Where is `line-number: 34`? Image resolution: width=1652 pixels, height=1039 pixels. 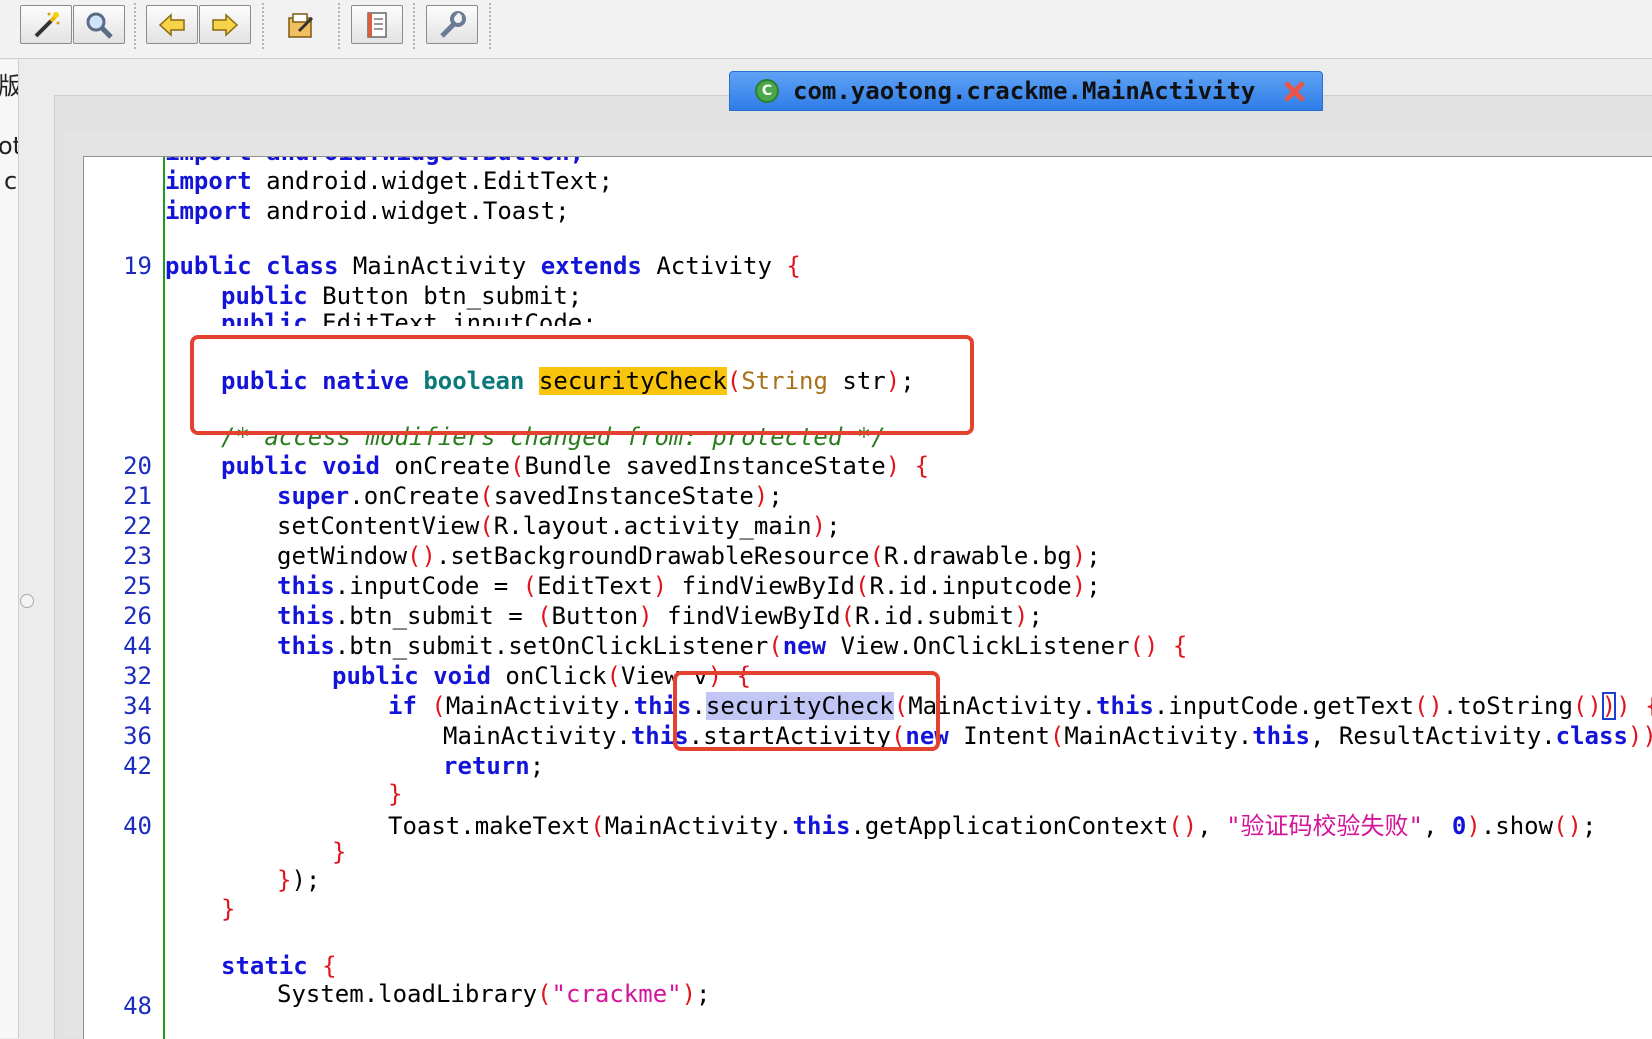 line-number: 34 is located at coordinates (137, 706).